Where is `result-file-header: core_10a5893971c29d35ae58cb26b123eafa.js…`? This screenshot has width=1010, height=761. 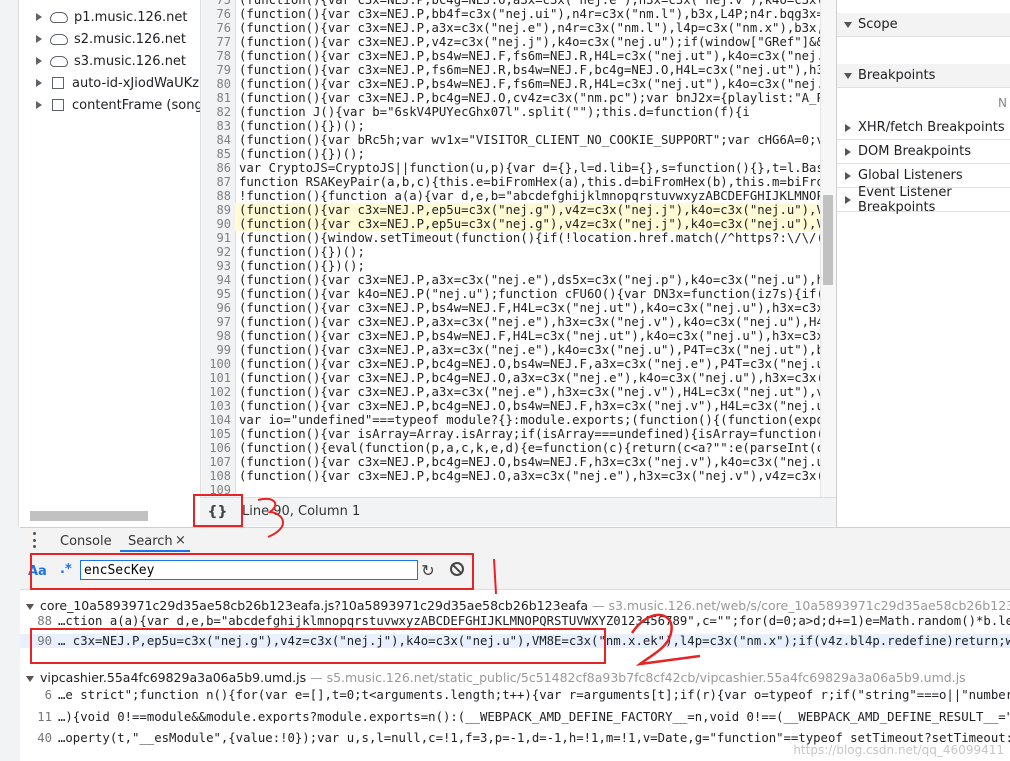
result-file-header: core_10a5893971c29d35ae58cb26b123eafa.js… is located at coordinates (518, 605).